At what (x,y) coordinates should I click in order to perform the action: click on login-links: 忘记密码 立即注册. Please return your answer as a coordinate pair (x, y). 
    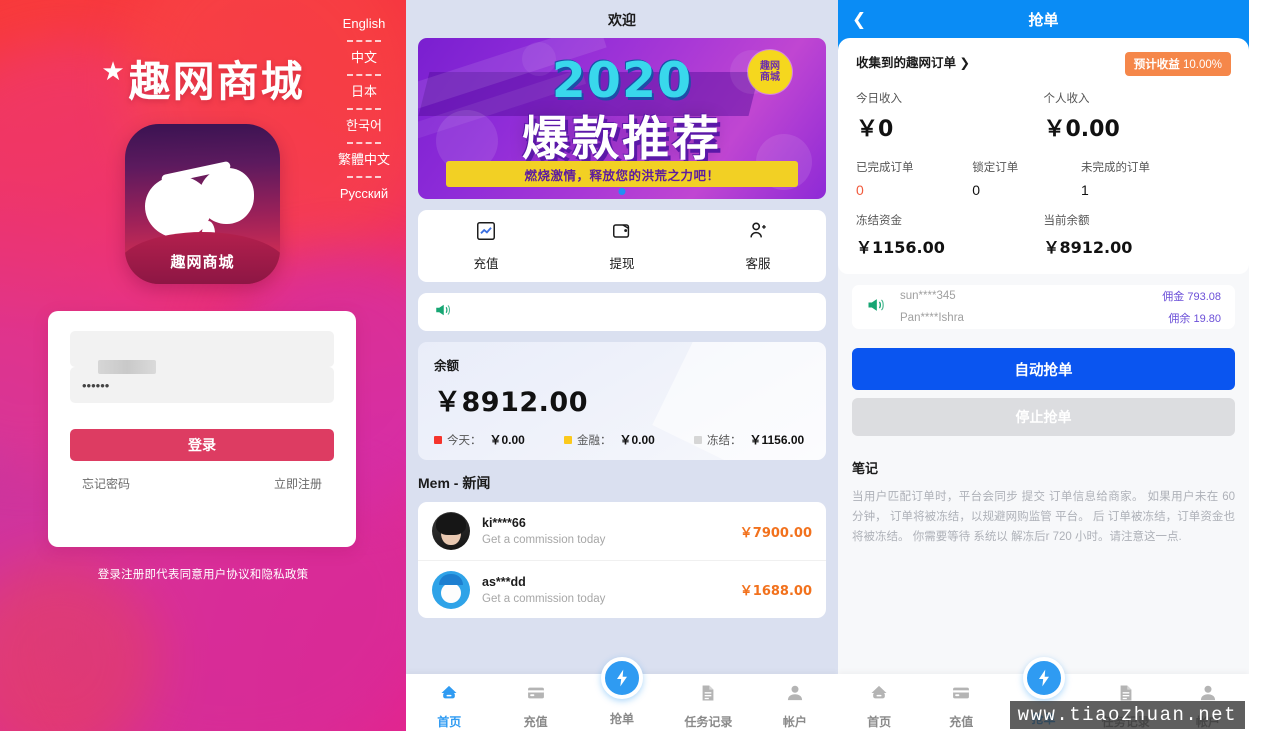
    Looking at the image, I should click on (202, 483).